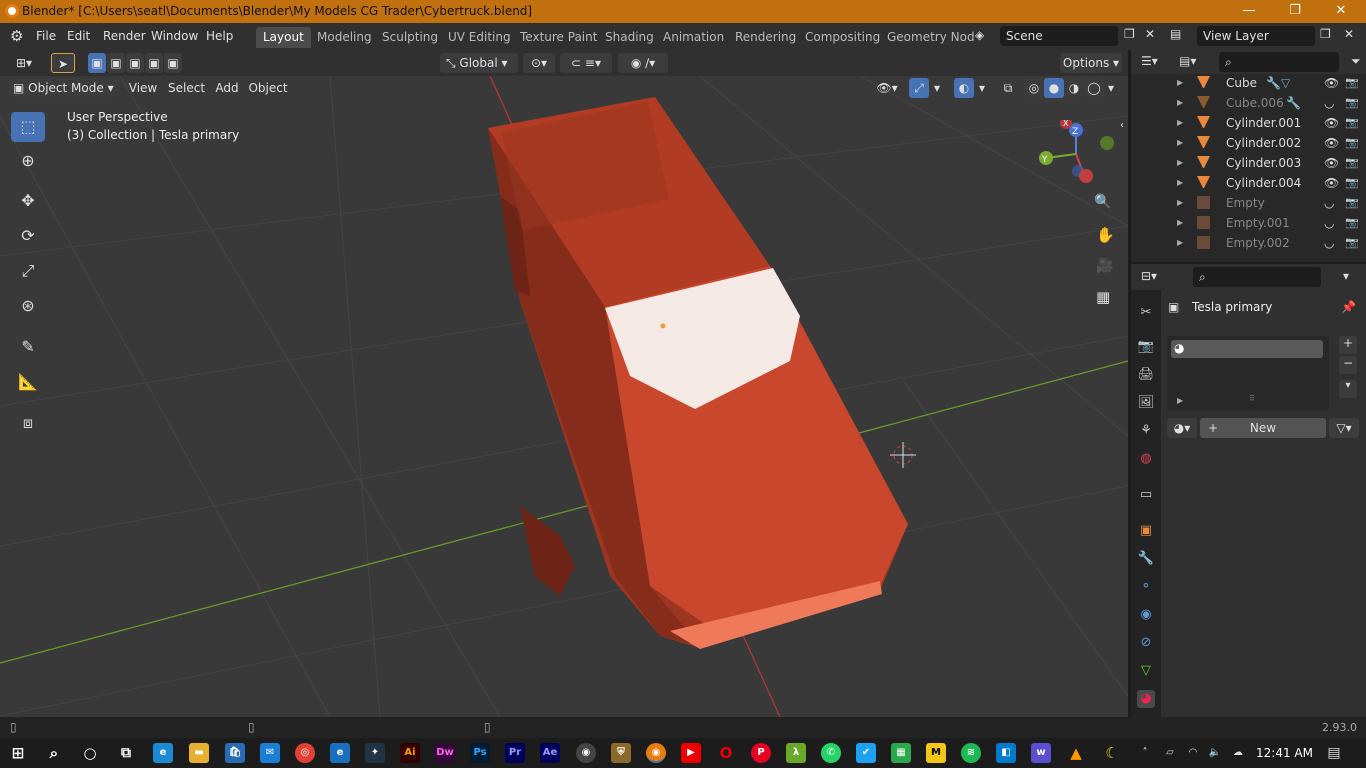 The height and width of the screenshot is (768, 1366). I want to click on after-effects-icon: Ae, so click(550, 753).